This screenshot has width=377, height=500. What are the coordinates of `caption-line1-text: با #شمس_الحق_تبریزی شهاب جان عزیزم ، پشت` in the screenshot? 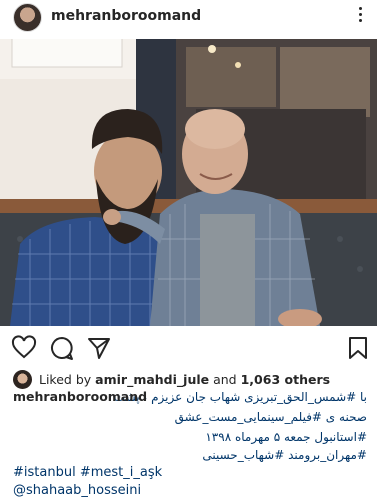 It's located at (240, 397).